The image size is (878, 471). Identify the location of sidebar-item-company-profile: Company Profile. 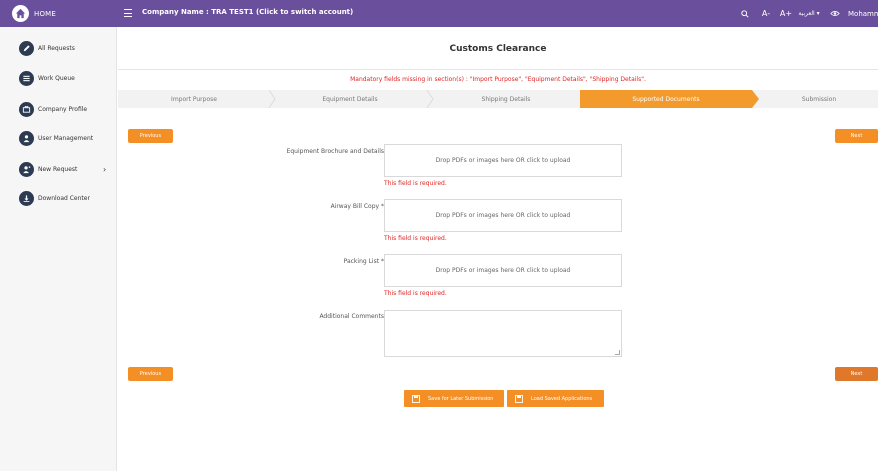
(58, 109).